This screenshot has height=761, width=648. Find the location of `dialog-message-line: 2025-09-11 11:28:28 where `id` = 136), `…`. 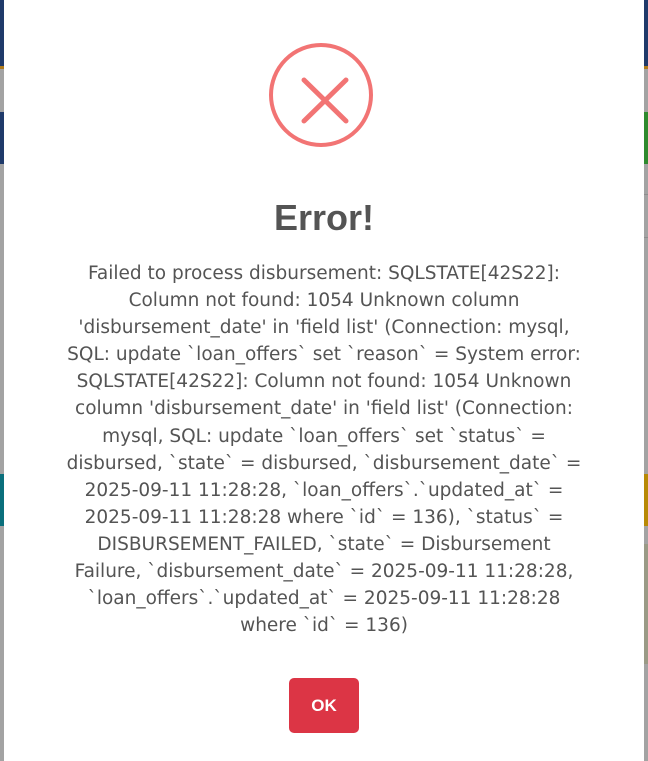

dialog-message-line: 2025-09-11 11:28:28 where `id` = 136), `… is located at coordinates (324, 517).